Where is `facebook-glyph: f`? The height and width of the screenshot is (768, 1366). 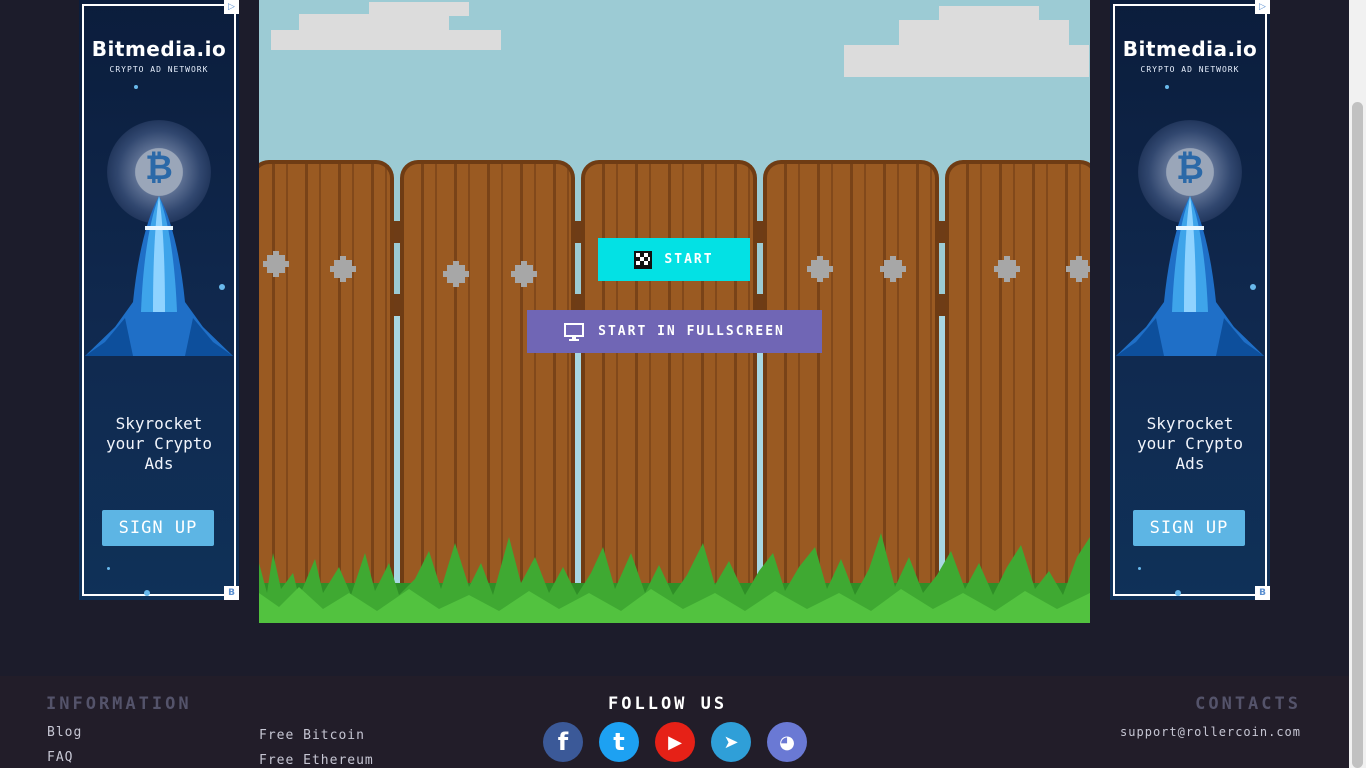
facebook-glyph: f is located at coordinates (563, 742).